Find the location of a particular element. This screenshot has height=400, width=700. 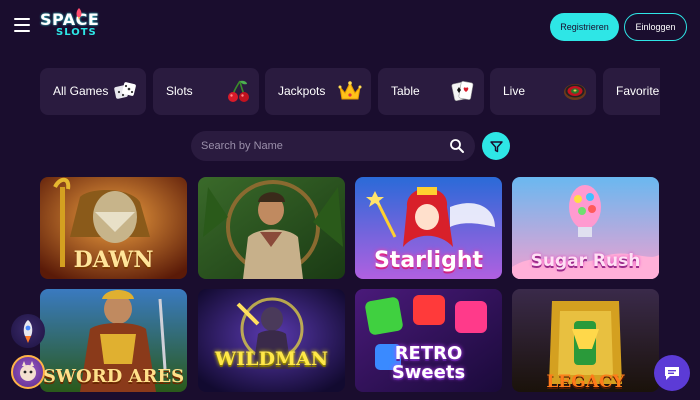

tab-label: All Games is located at coordinates (81, 91).